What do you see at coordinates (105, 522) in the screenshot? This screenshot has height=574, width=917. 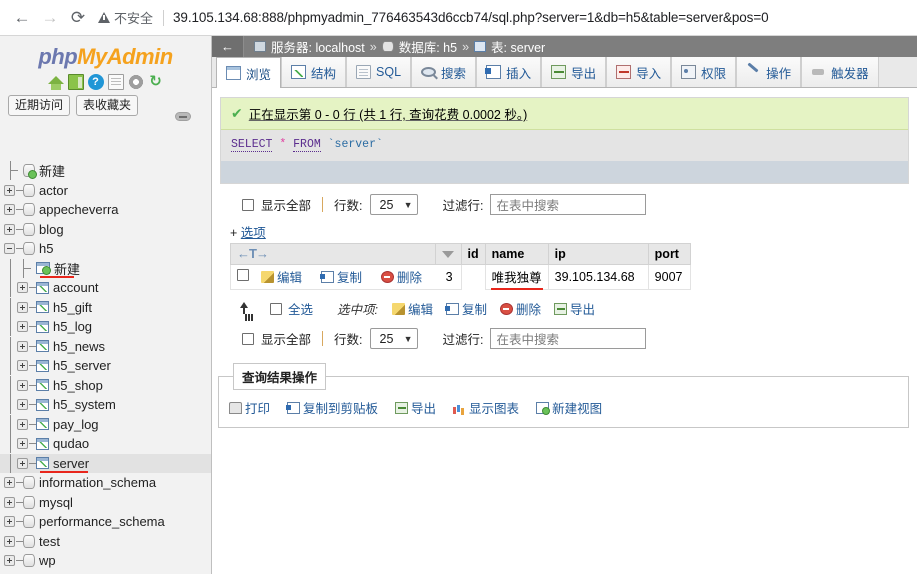 I see `tree-item-performance_schema: performance_schema` at bounding box center [105, 522].